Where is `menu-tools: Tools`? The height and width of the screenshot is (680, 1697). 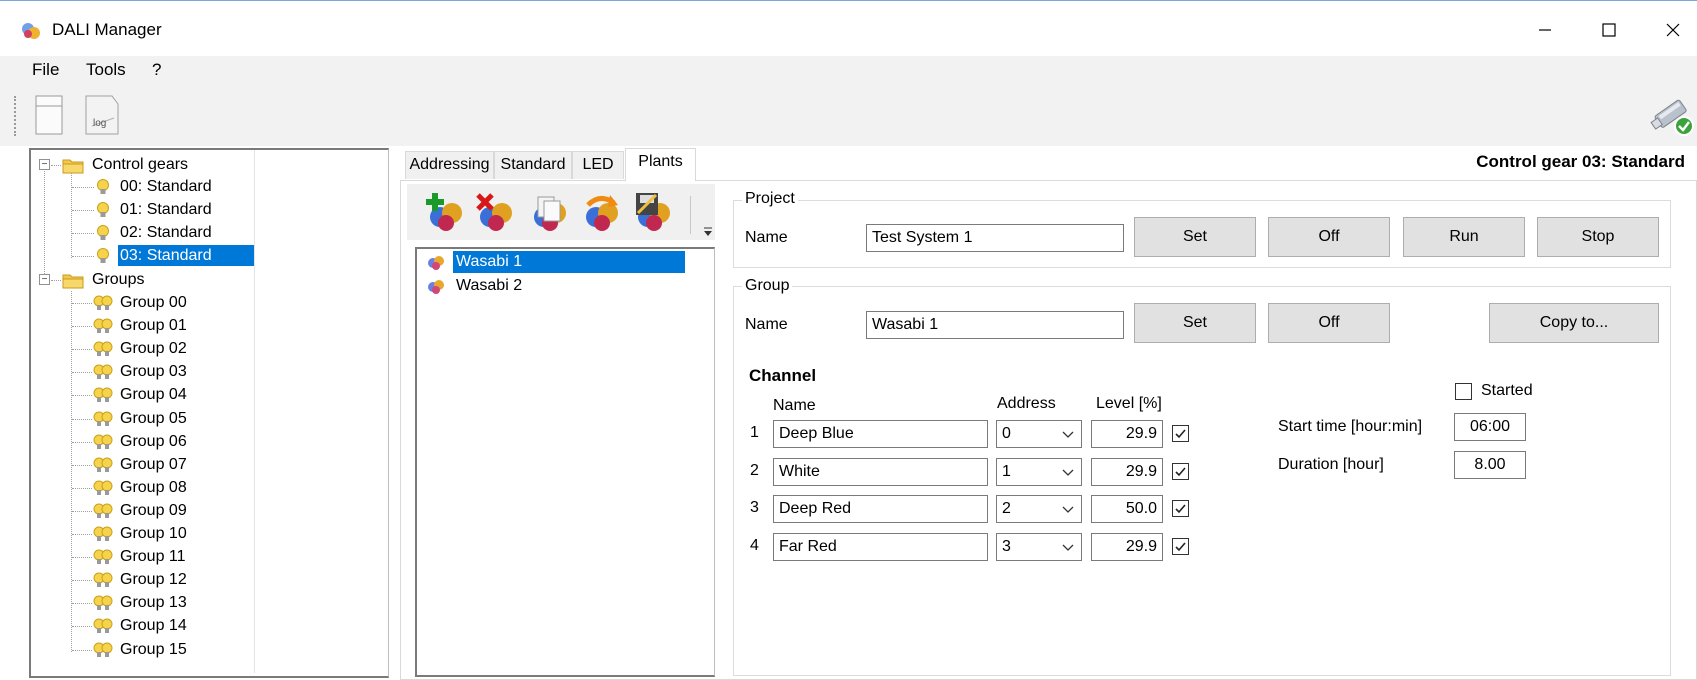
menu-tools: Tools is located at coordinates (106, 70).